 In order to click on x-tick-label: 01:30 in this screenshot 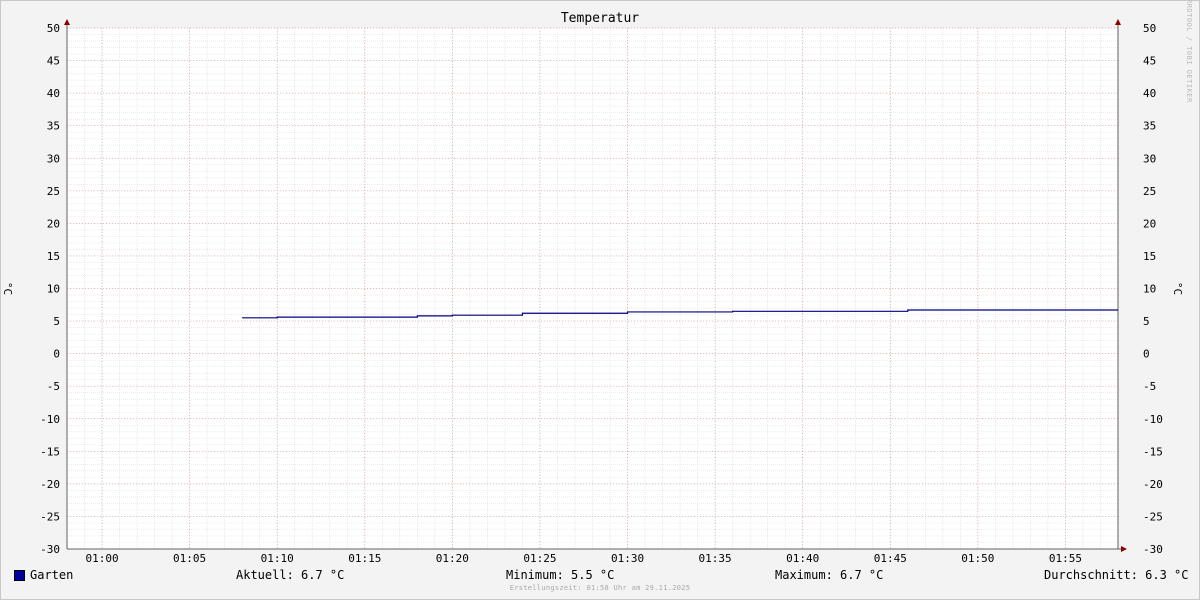, I will do `click(627, 558)`.